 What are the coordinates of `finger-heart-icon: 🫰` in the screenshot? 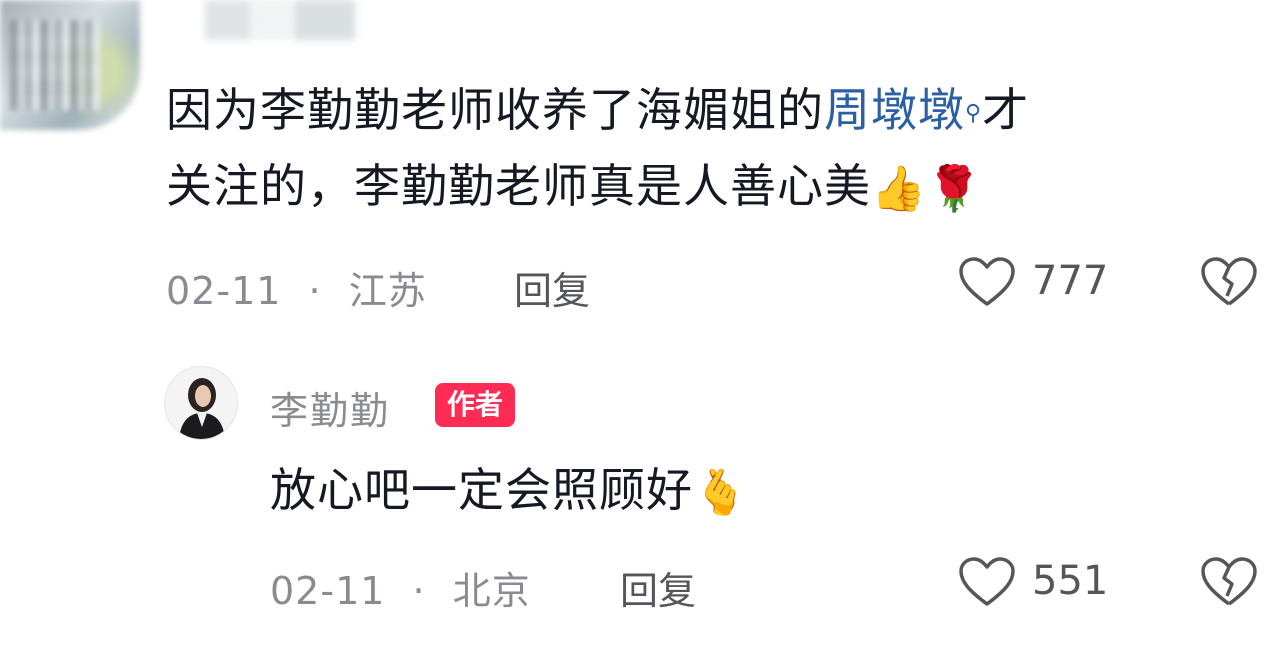 It's located at (721, 493).